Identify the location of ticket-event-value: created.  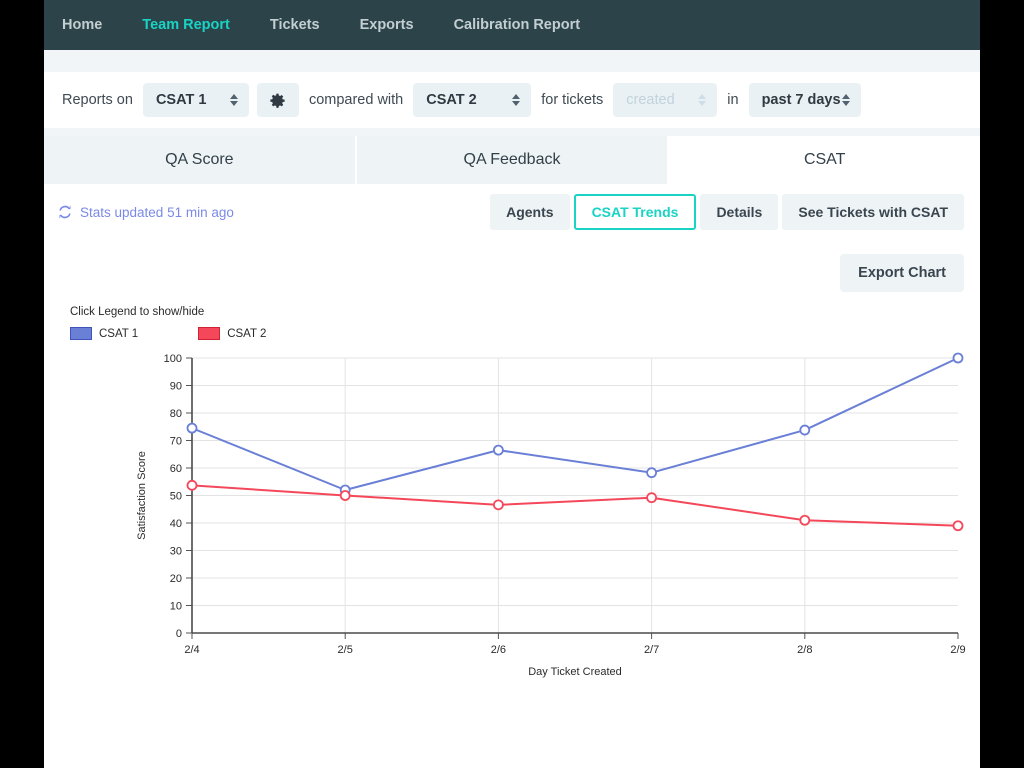
(650, 100).